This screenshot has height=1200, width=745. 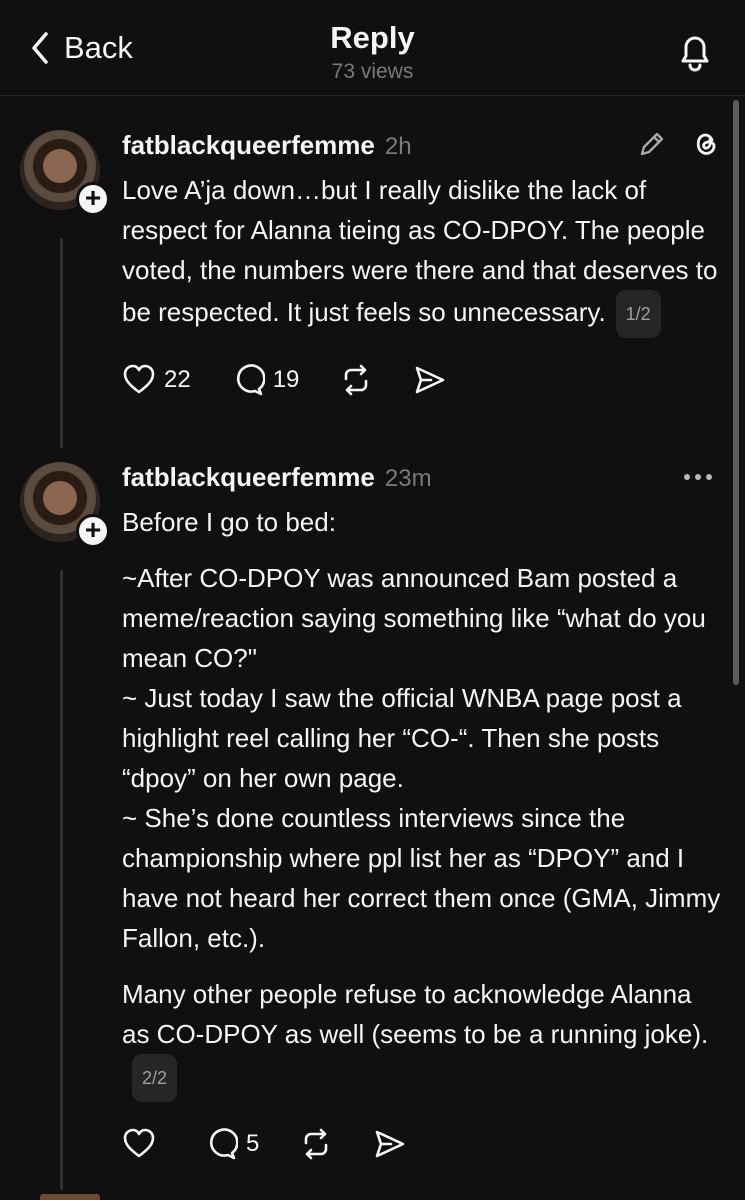 I want to click on header-bar: Back Reply 73 views, so click(x=372, y=48).